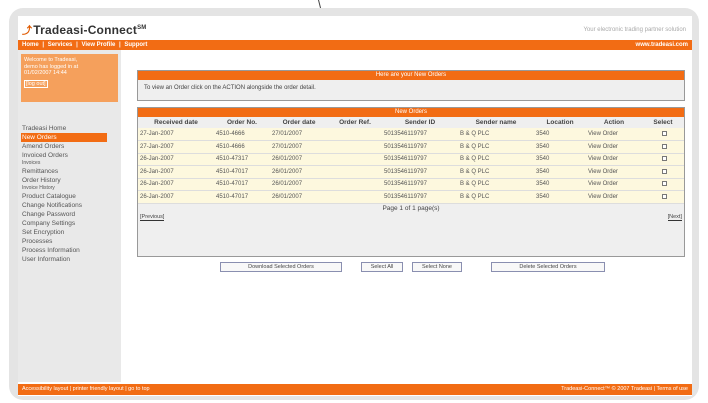  What do you see at coordinates (71, 155) in the screenshot?
I see `sidebar-item-invoiced-orders: Invoiced Orders` at bounding box center [71, 155].